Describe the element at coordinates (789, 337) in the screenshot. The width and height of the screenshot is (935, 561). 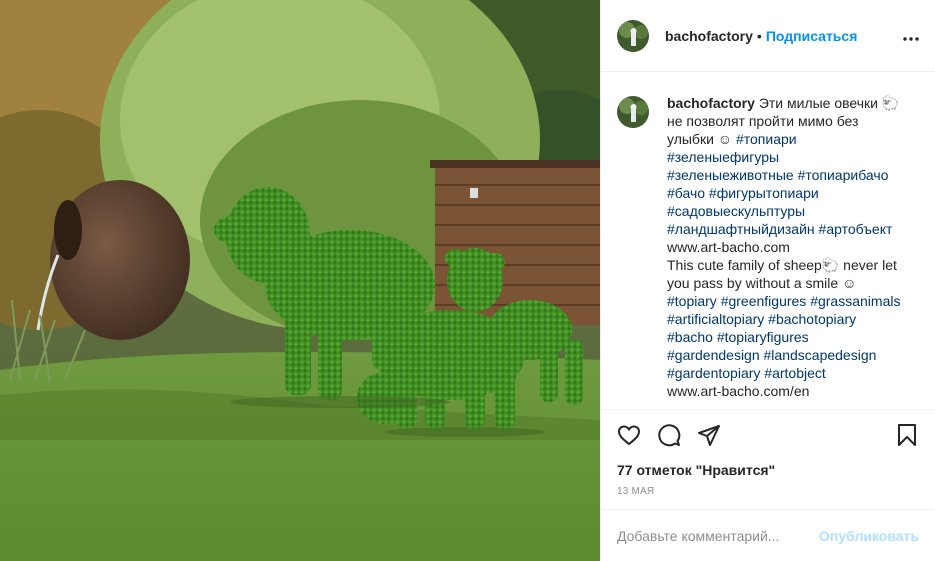
I see `hashtag-link: #bacho #topiaryfigures` at that location.